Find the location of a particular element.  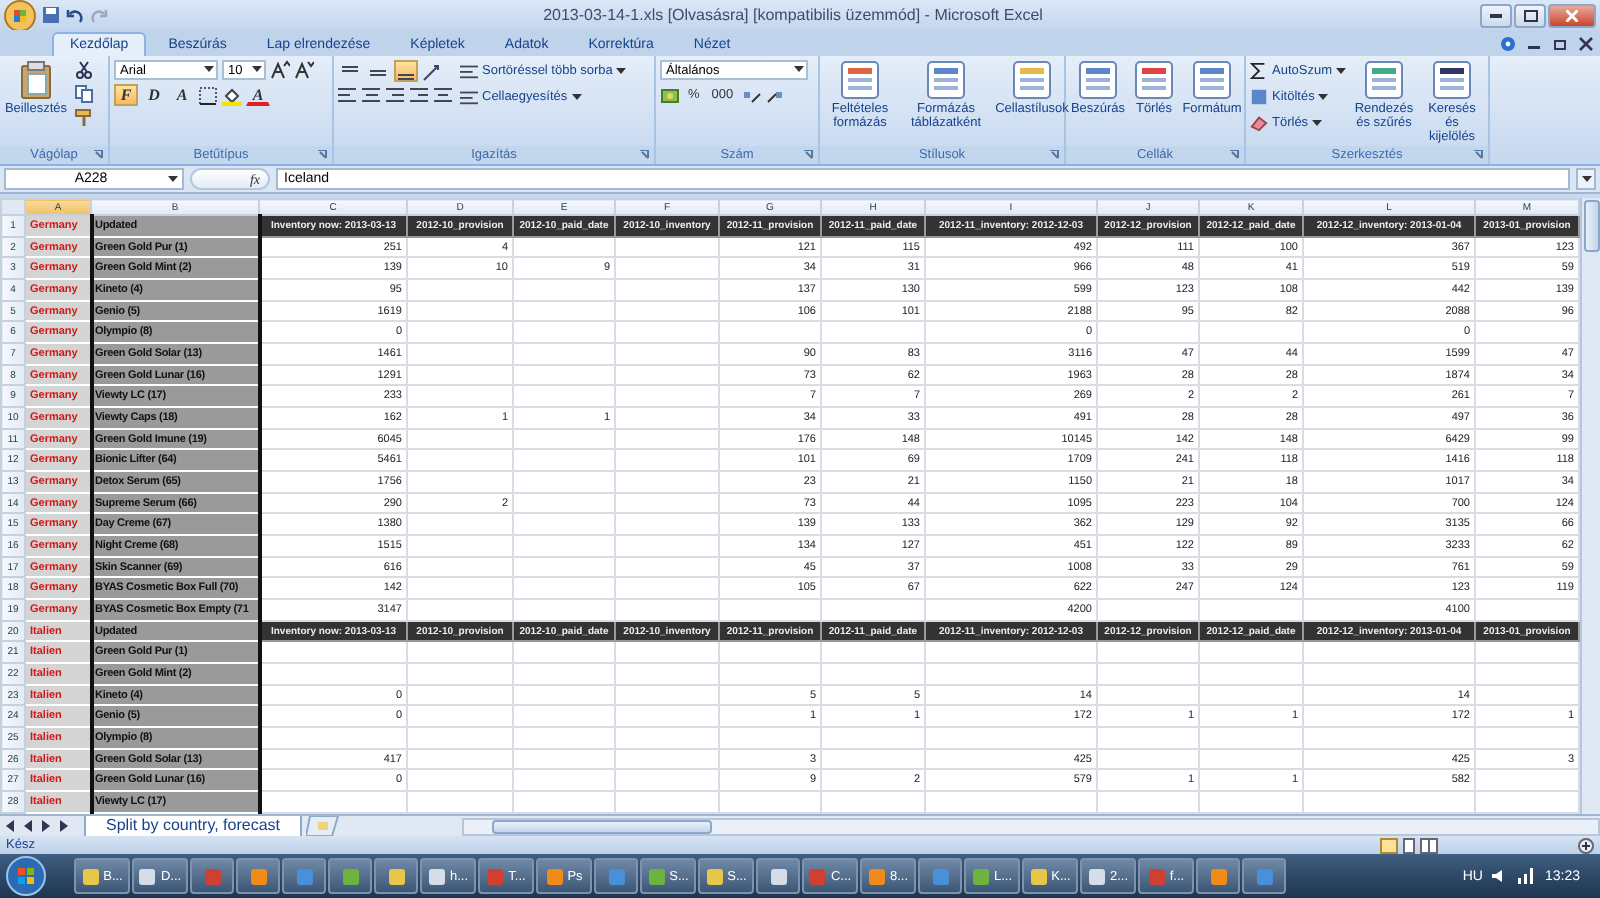

expand-button is located at coordinates (1586, 179).